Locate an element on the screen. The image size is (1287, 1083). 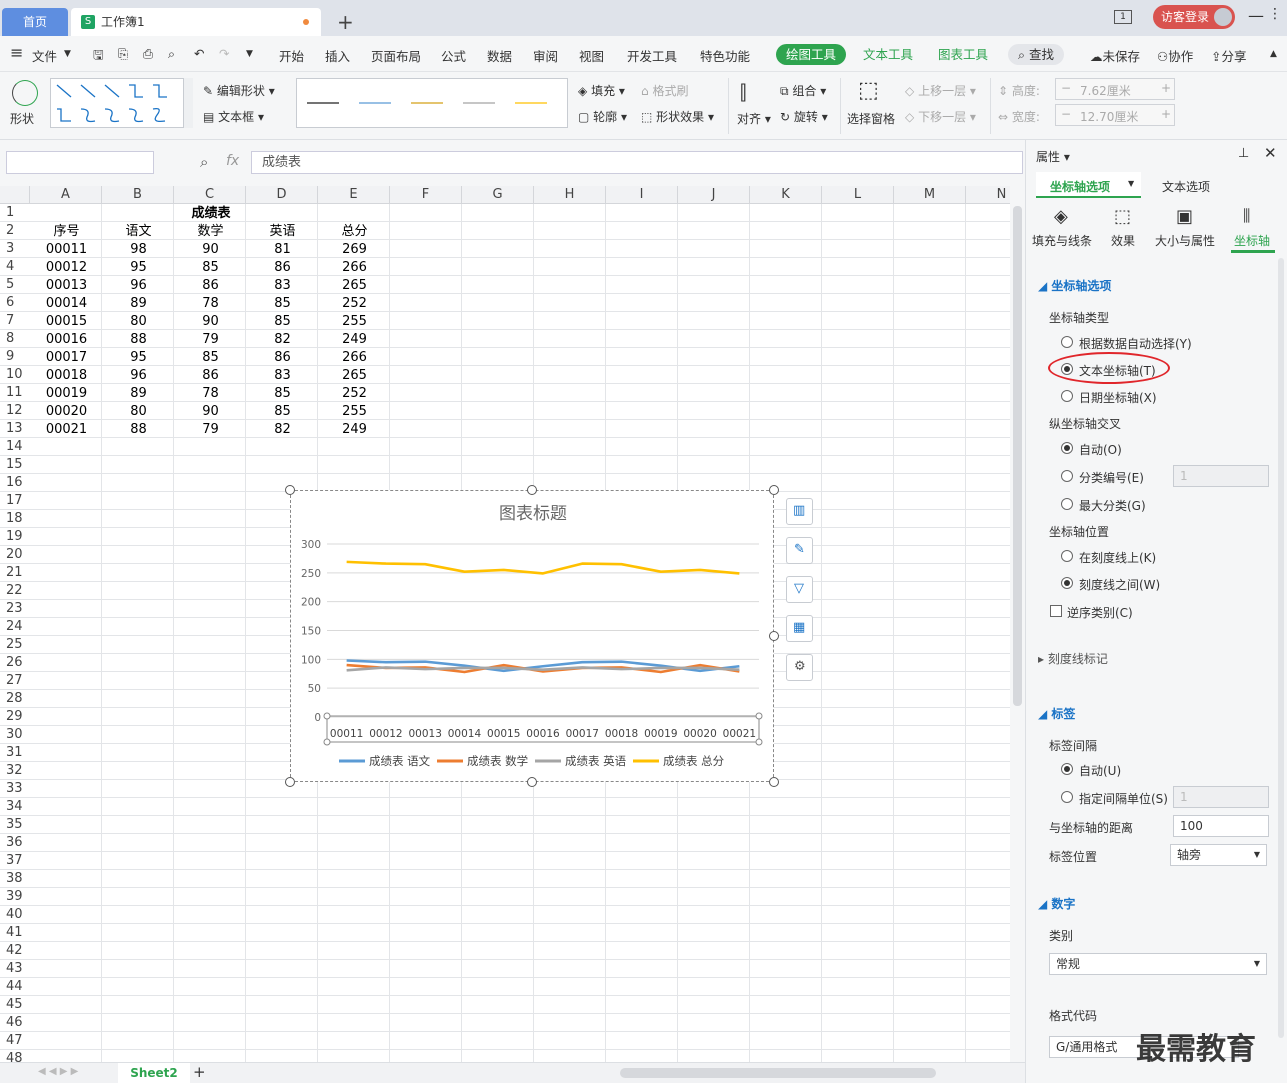
subtab-axis: 坐标轴 is located at coordinates (1252, 240).